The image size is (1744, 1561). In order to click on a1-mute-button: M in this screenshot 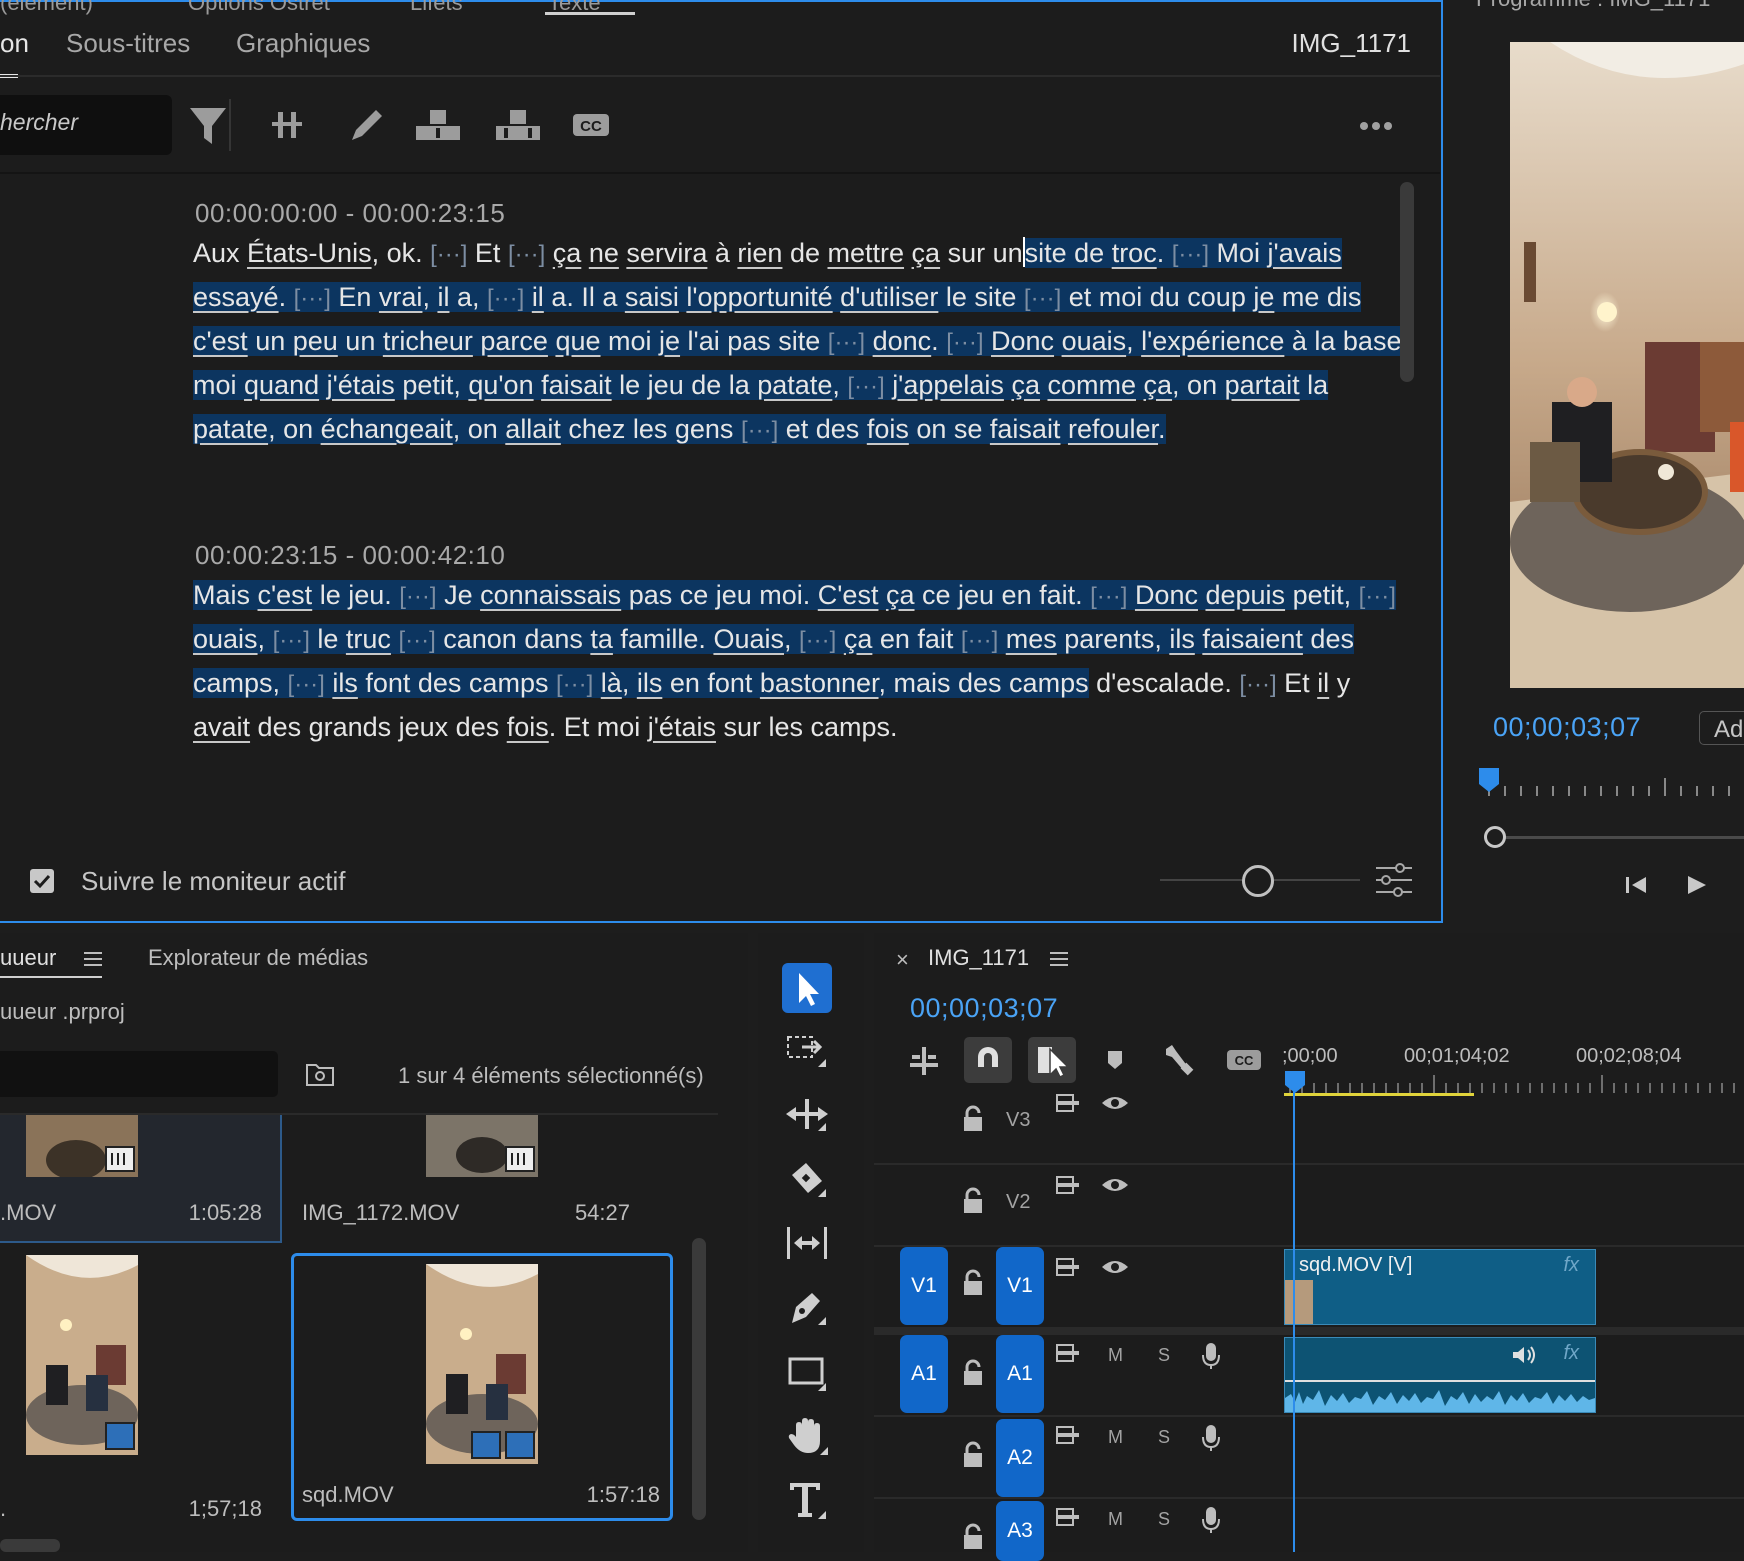, I will do `click(1115, 1355)`.